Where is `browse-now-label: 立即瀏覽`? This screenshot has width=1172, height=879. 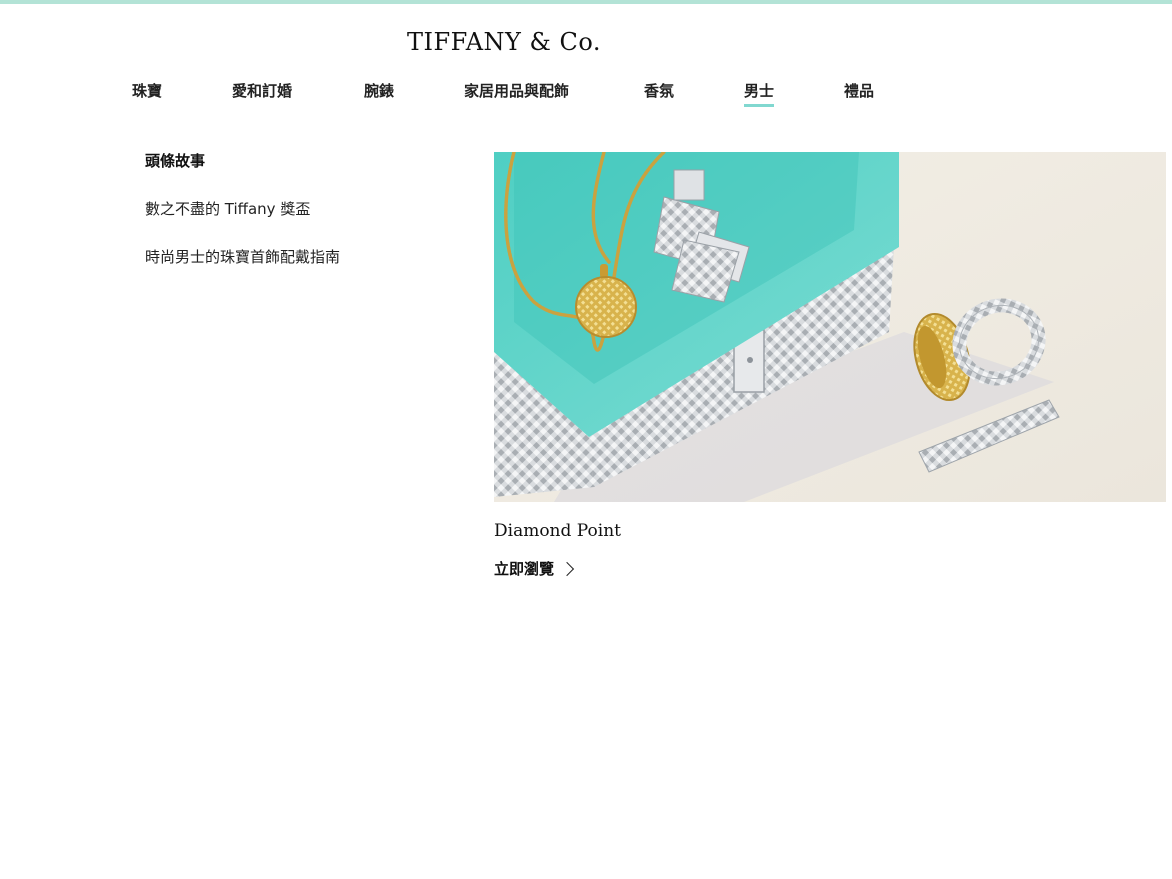 browse-now-label: 立即瀏覽 is located at coordinates (524, 569).